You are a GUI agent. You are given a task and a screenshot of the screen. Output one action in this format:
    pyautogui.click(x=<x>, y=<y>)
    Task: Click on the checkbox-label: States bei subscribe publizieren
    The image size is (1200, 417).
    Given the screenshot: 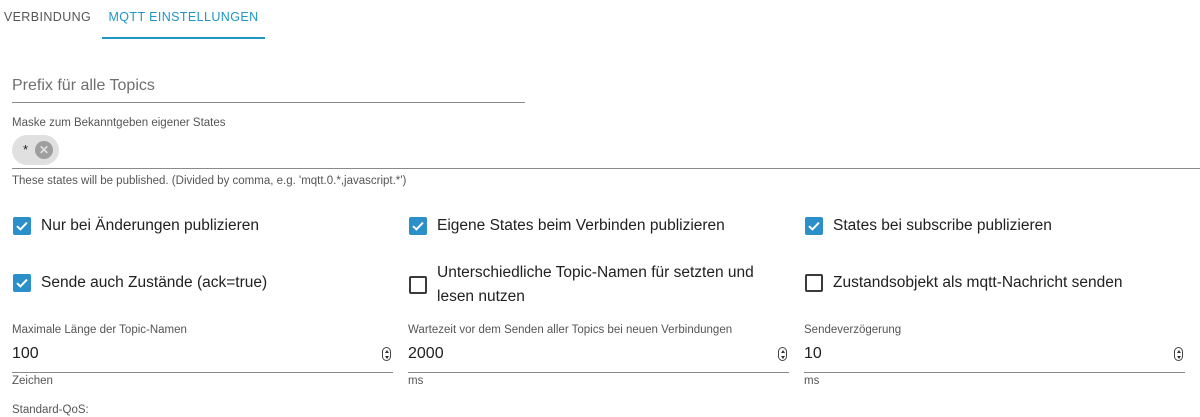 What is the action you would take?
    pyautogui.click(x=942, y=225)
    